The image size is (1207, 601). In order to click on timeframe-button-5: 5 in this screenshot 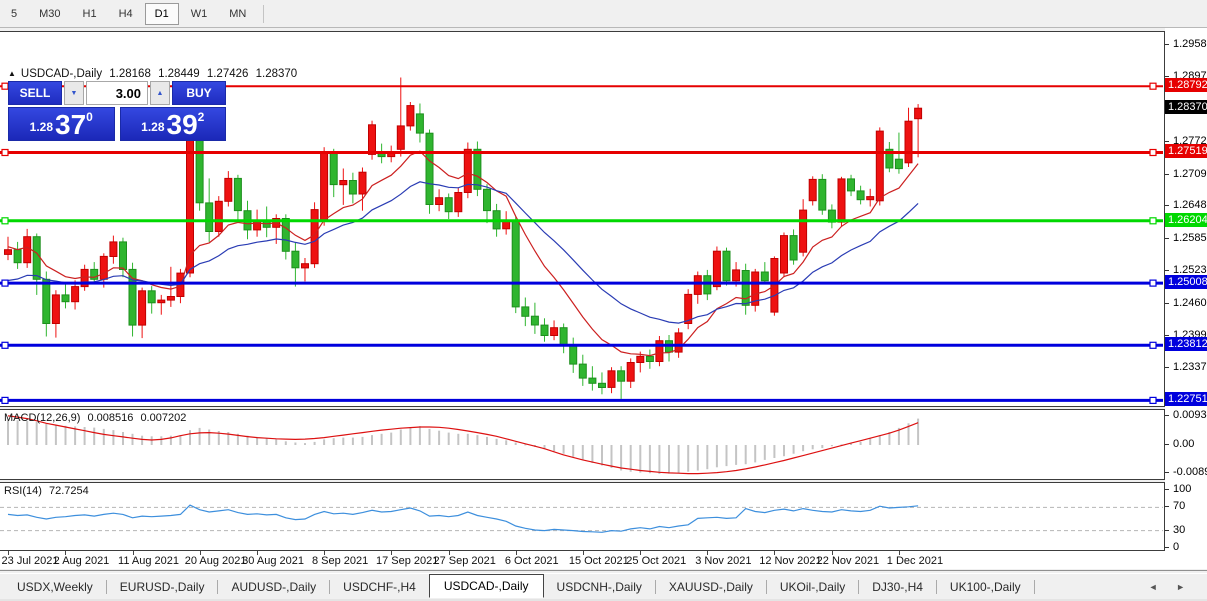, I will do `click(14, 14)`.